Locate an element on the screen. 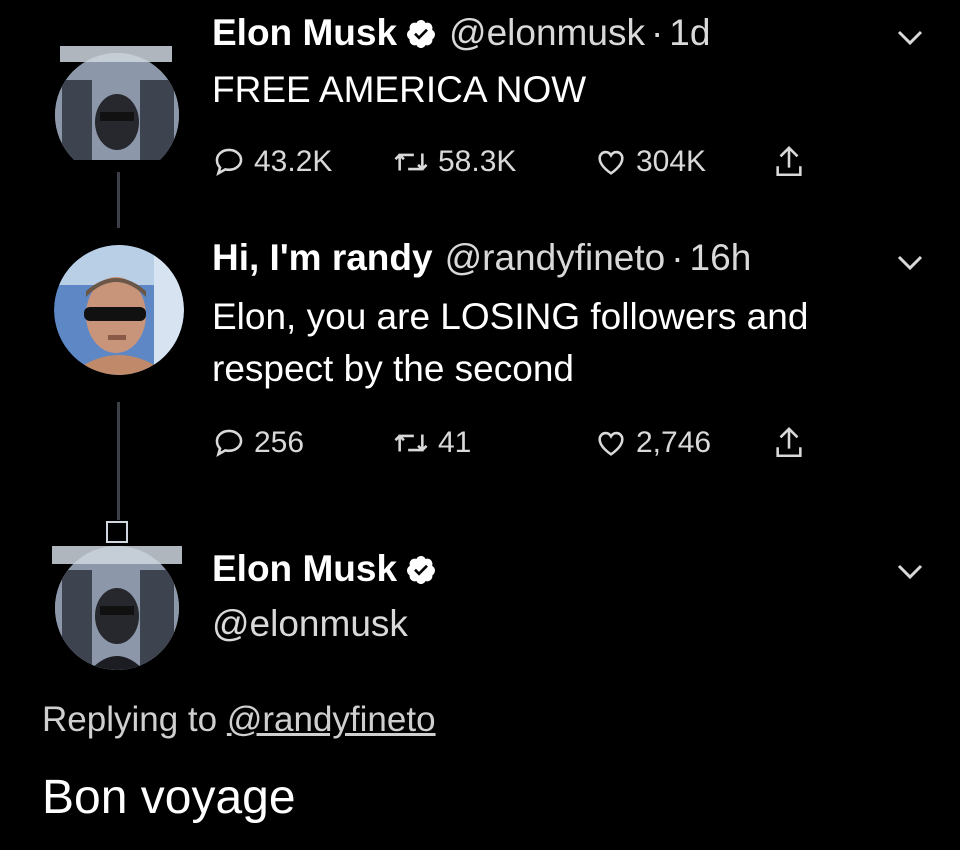 This screenshot has height=850, width=960. replying-prefix: Replying to is located at coordinates (130, 719).